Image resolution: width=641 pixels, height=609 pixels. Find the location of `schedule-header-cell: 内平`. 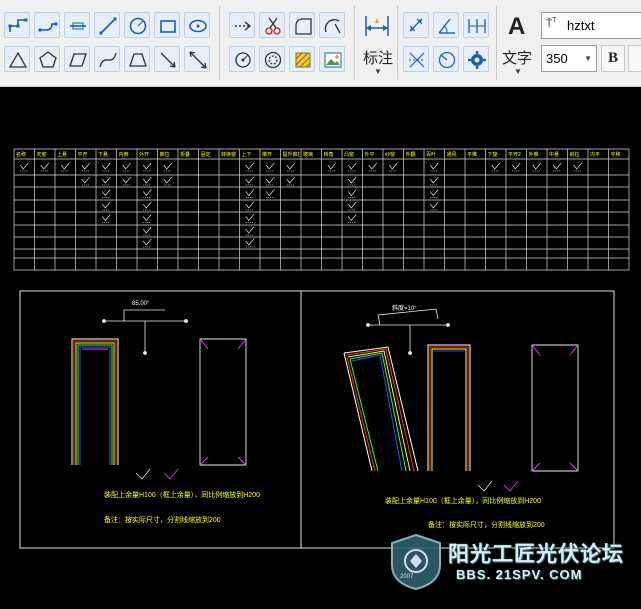

schedule-header-cell: 内平 is located at coordinates (595, 155).